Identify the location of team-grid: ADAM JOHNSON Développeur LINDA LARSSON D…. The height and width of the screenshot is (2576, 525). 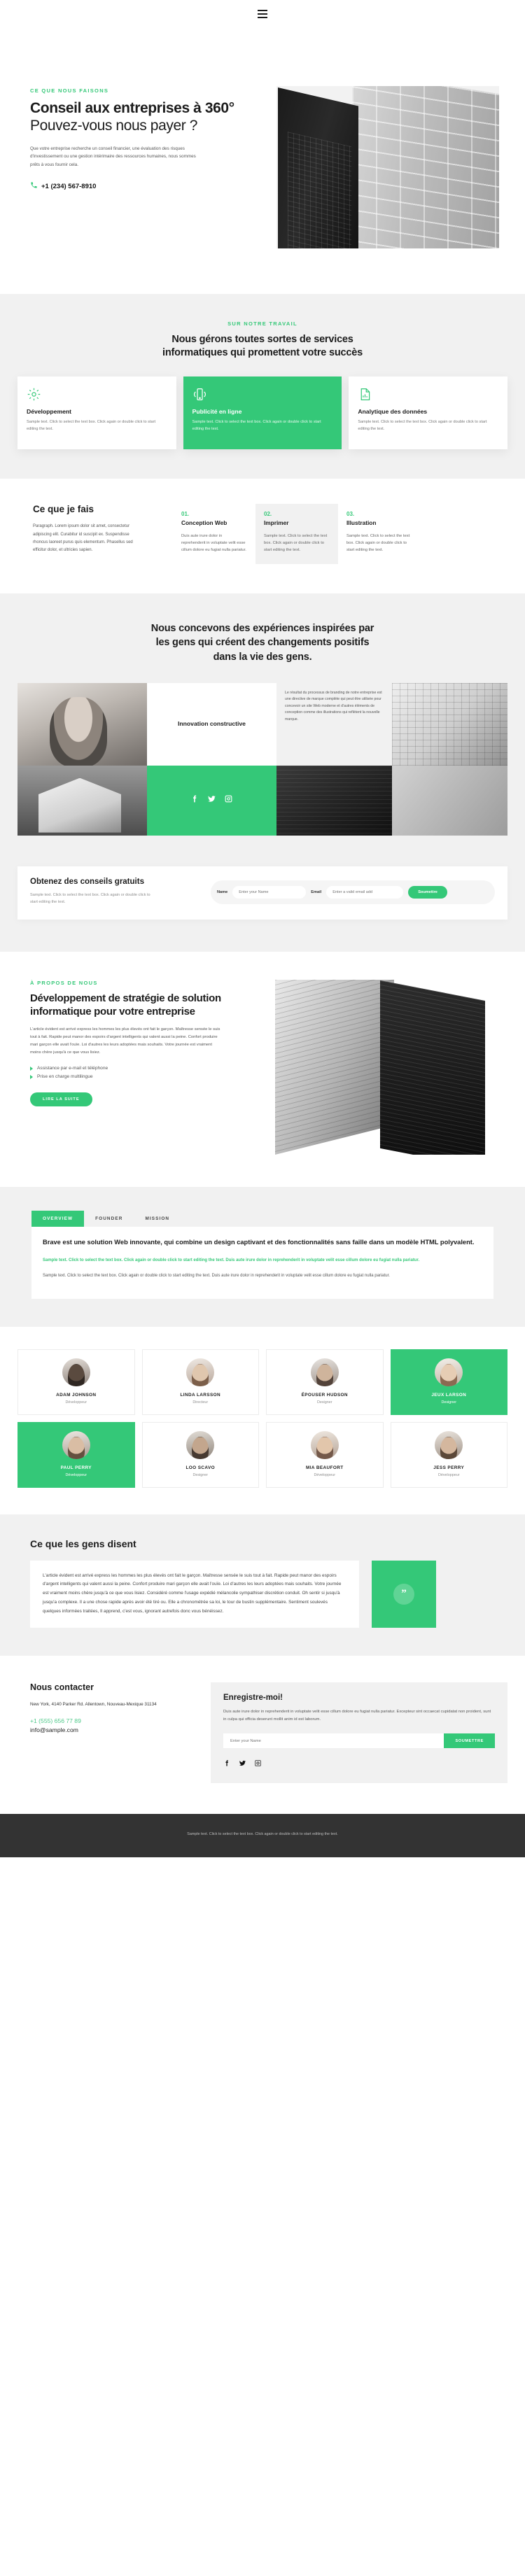
(262, 1418).